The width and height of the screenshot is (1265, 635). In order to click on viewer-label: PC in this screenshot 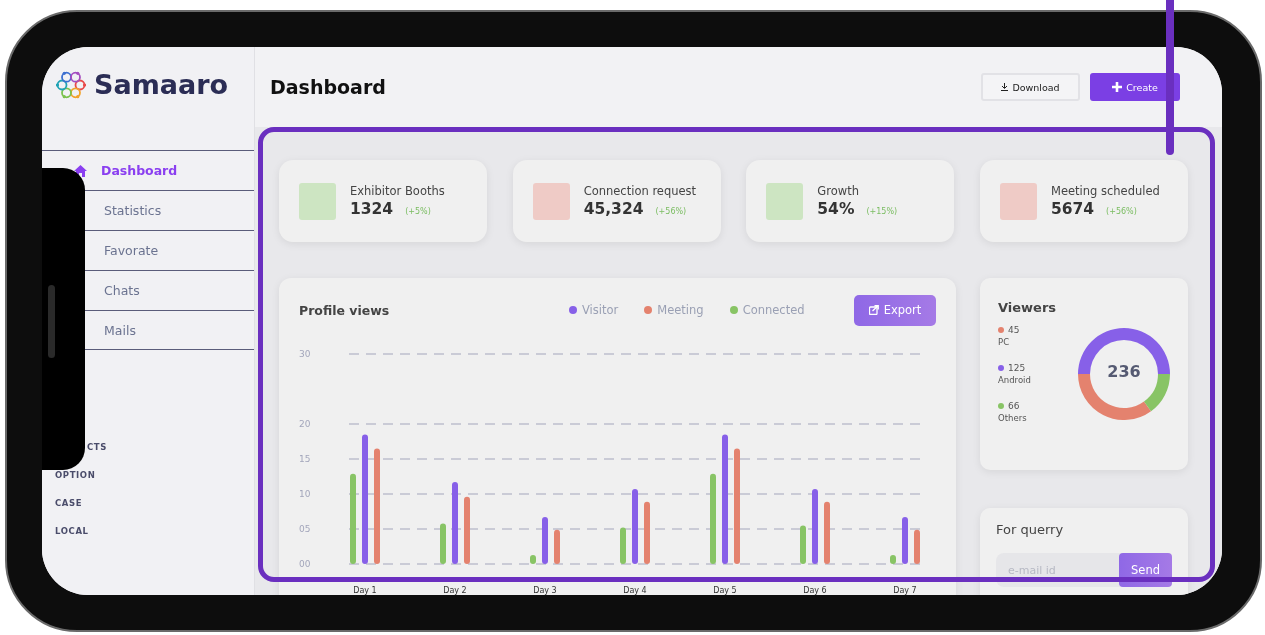, I will do `click(1004, 342)`.